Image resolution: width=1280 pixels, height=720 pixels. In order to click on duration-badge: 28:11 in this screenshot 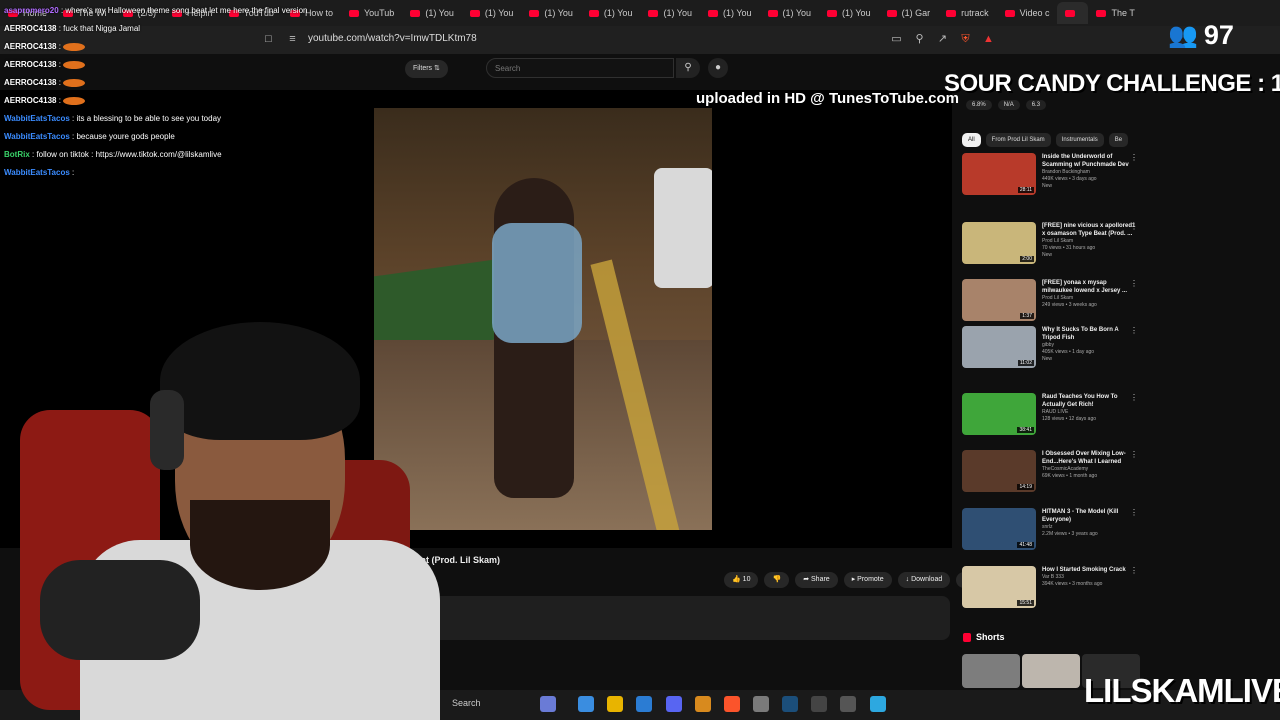, I will do `click(1025, 190)`.